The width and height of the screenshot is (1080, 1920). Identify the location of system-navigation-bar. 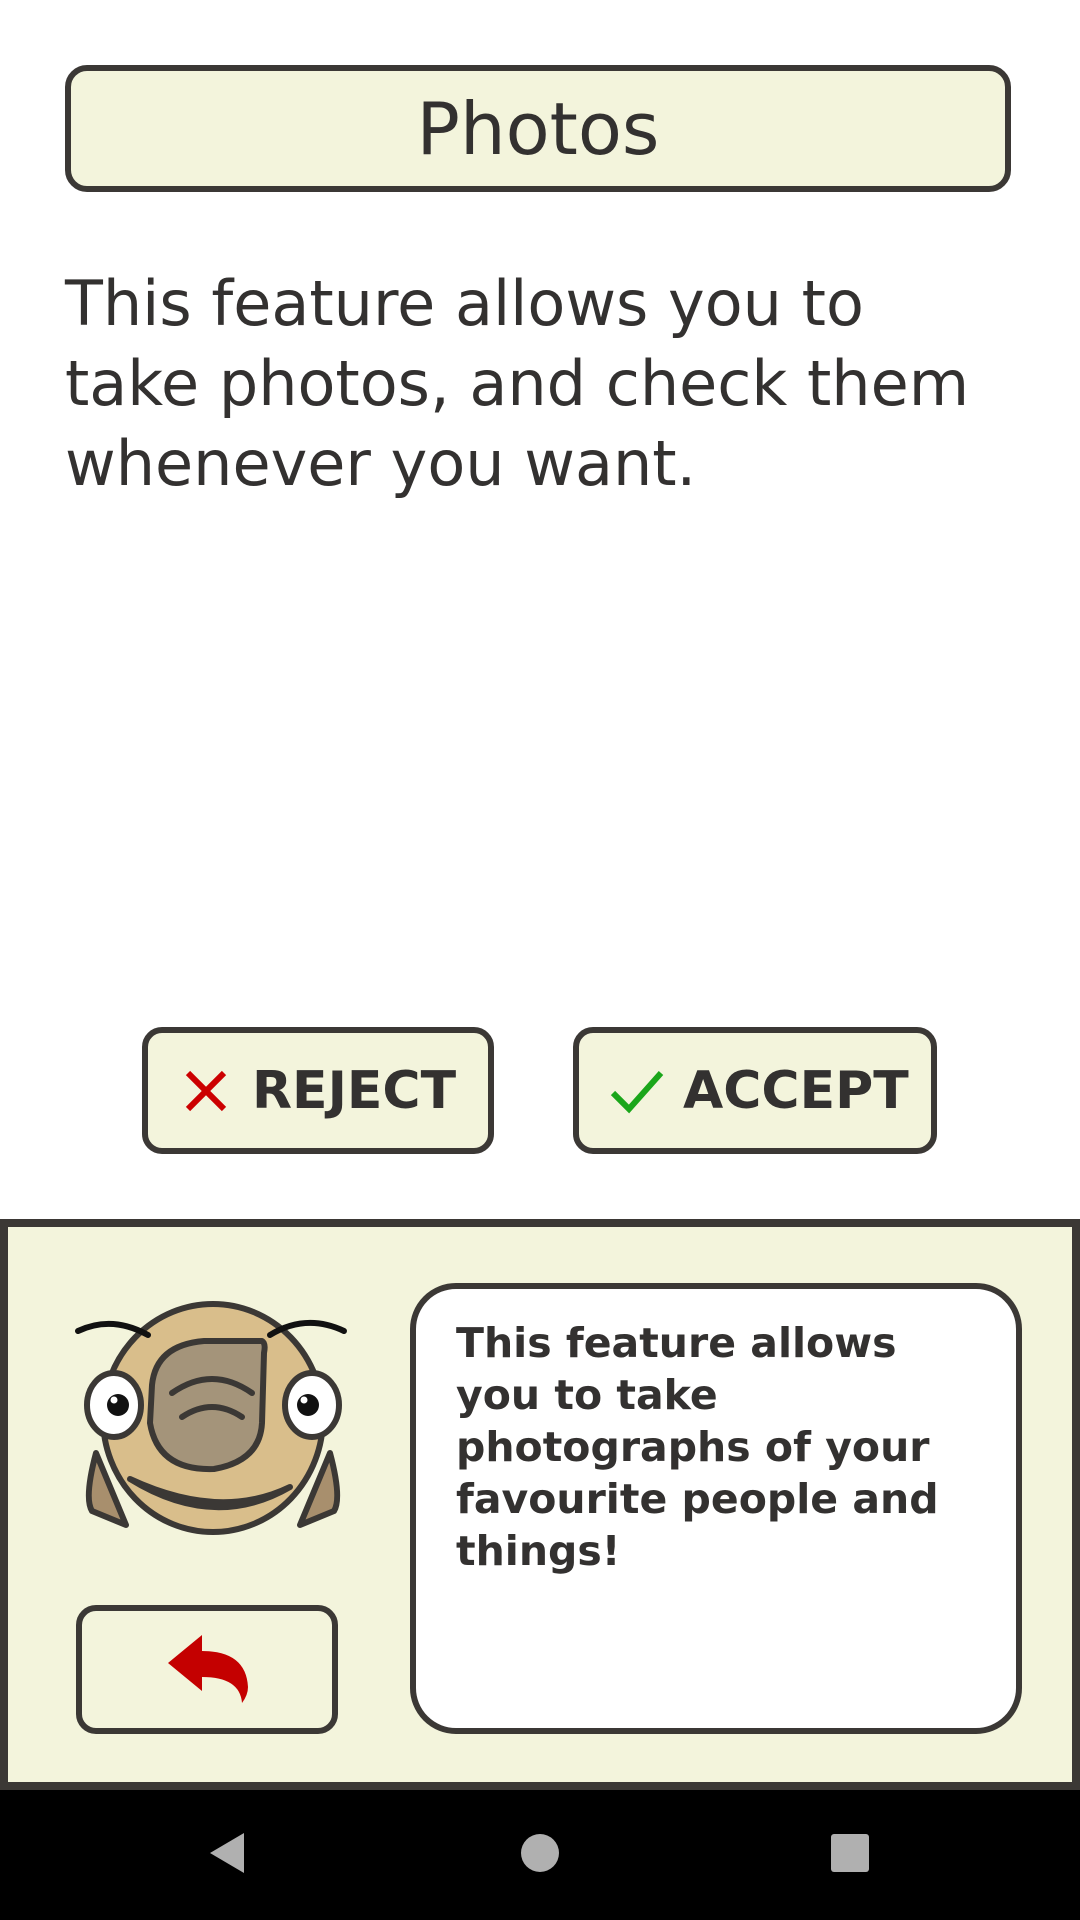
(540, 1855).